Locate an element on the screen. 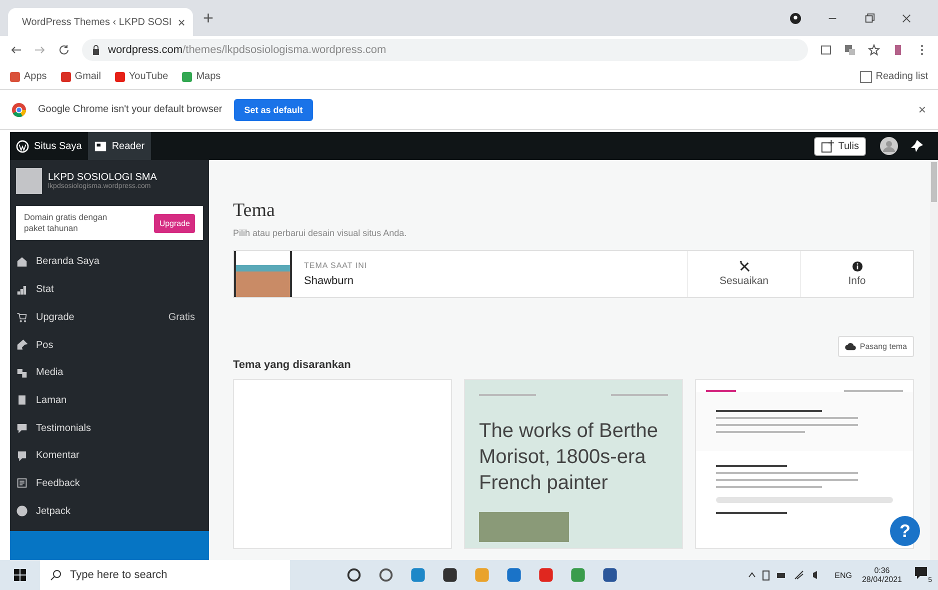 The image size is (938, 590). default-browser-message: Google Chrome isn't your default browser is located at coordinates (130, 109).